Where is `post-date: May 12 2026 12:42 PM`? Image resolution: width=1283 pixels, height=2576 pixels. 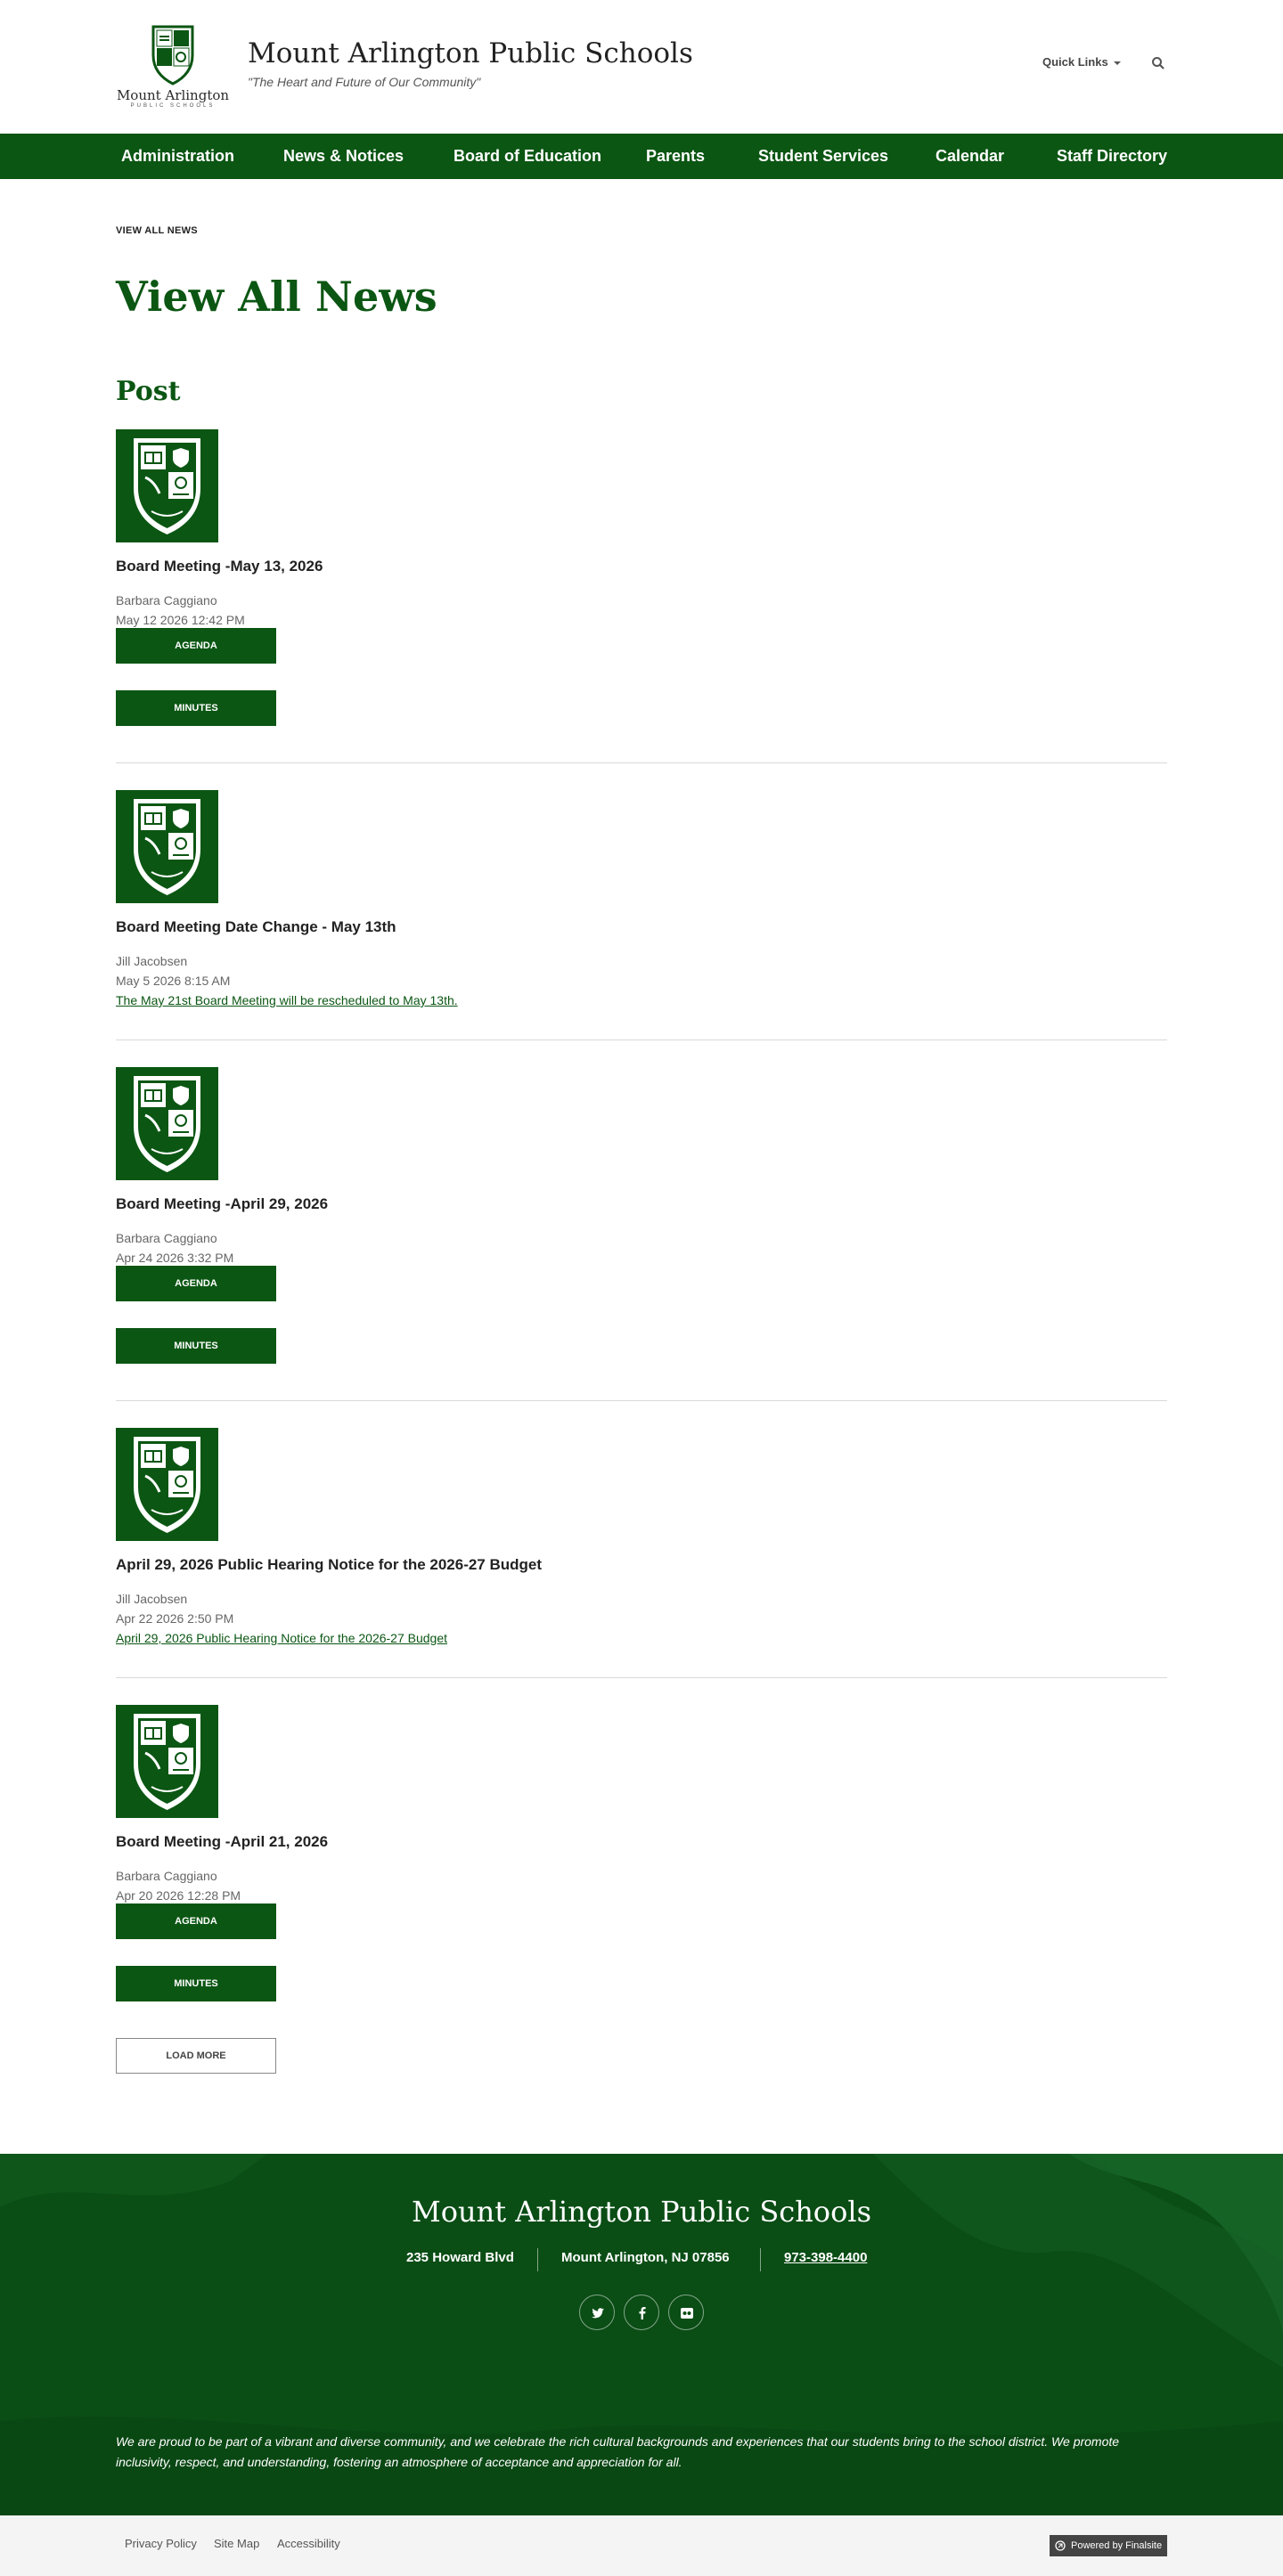 post-date: May 12 2026 12:42 PM is located at coordinates (180, 620).